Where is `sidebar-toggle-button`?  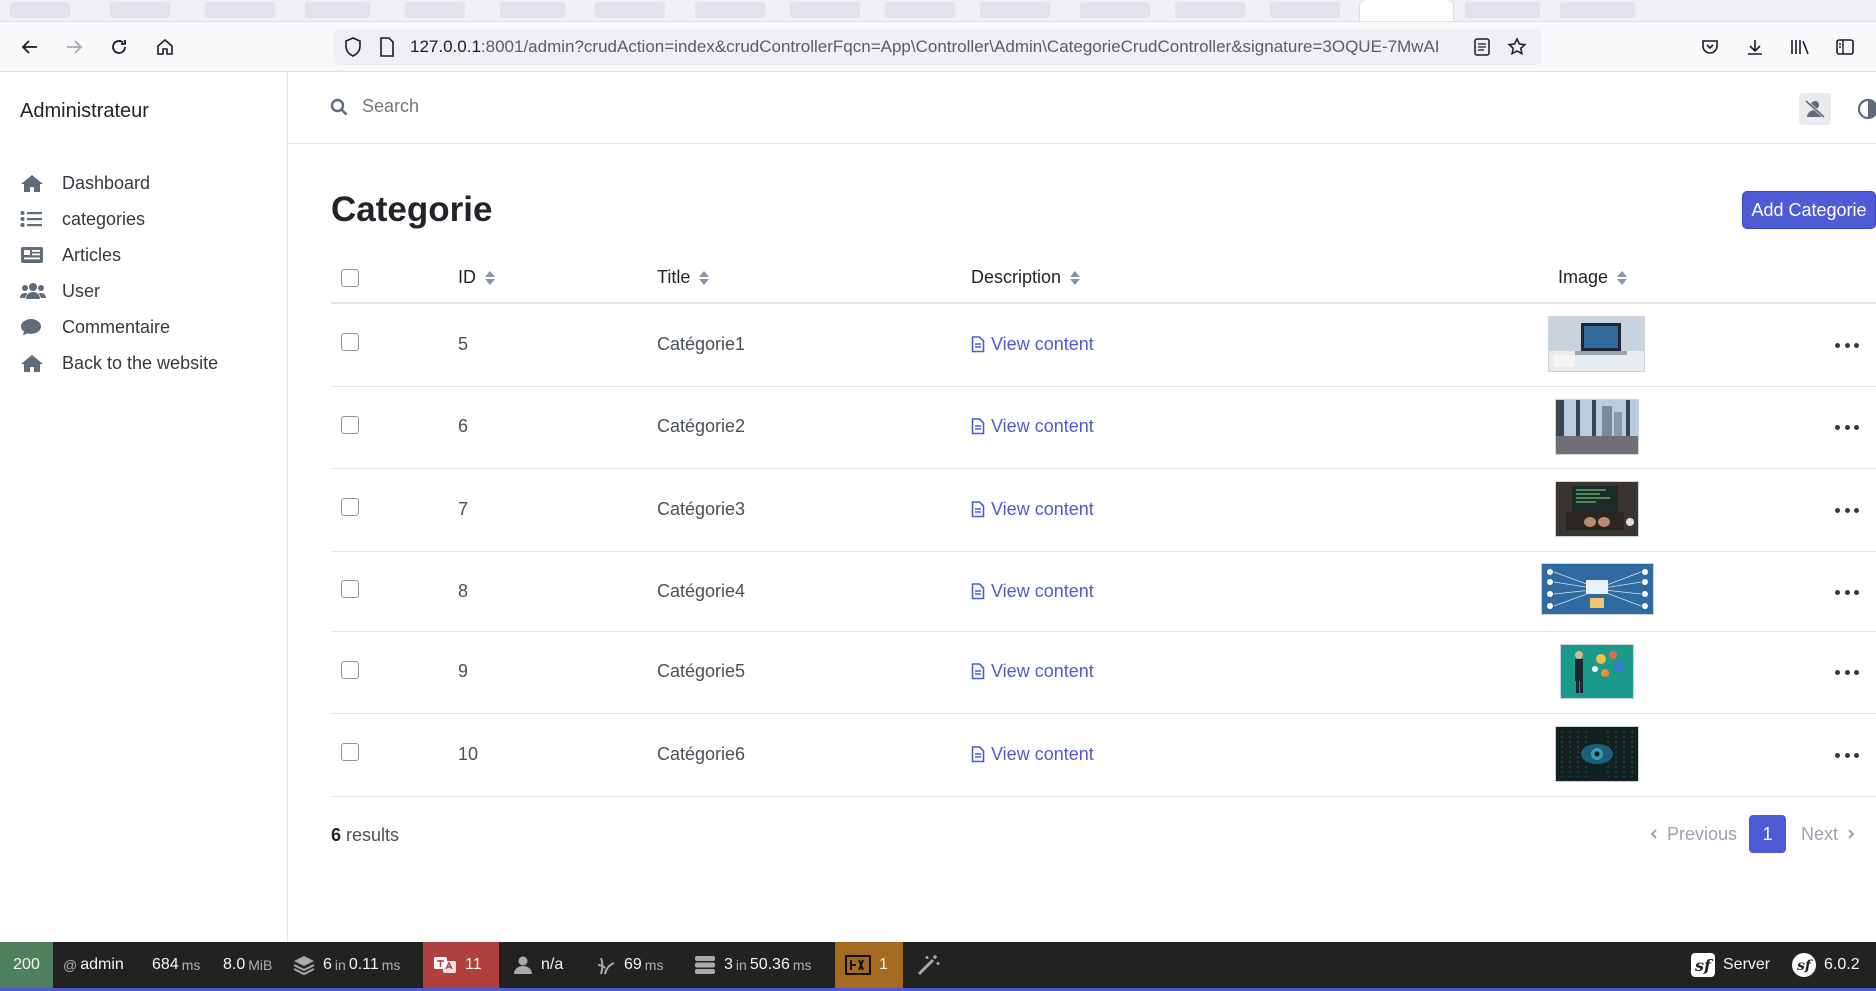
sidebar-toggle-button is located at coordinates (1845, 47).